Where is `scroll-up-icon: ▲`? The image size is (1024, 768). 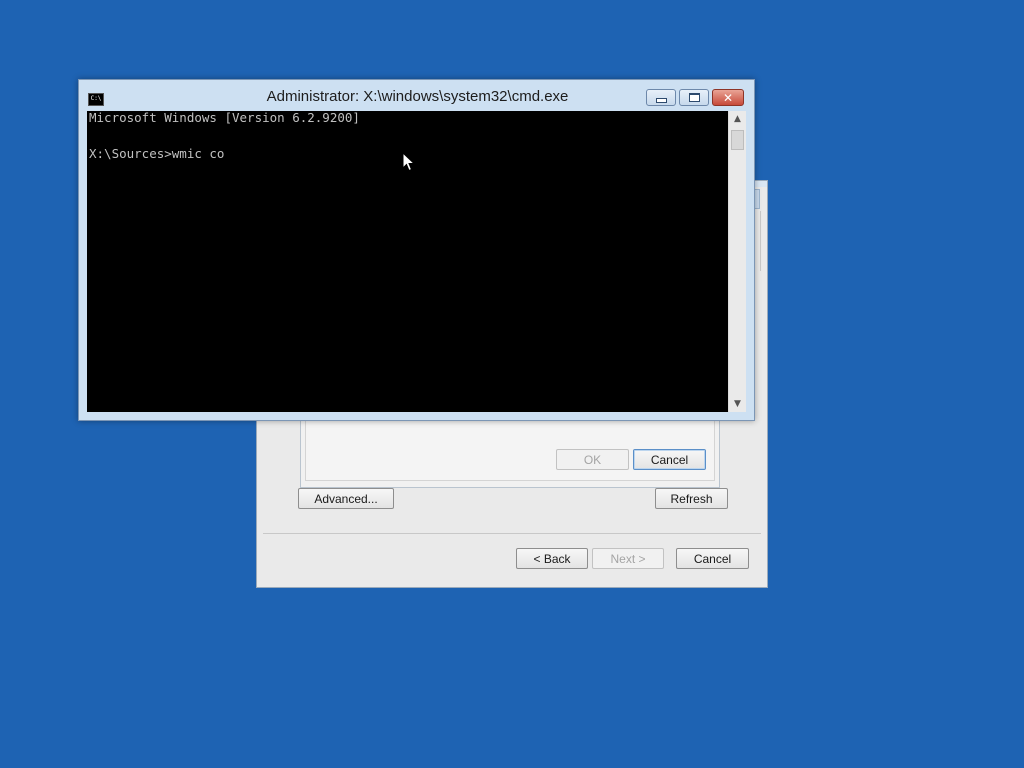 scroll-up-icon: ▲ is located at coordinates (737, 119).